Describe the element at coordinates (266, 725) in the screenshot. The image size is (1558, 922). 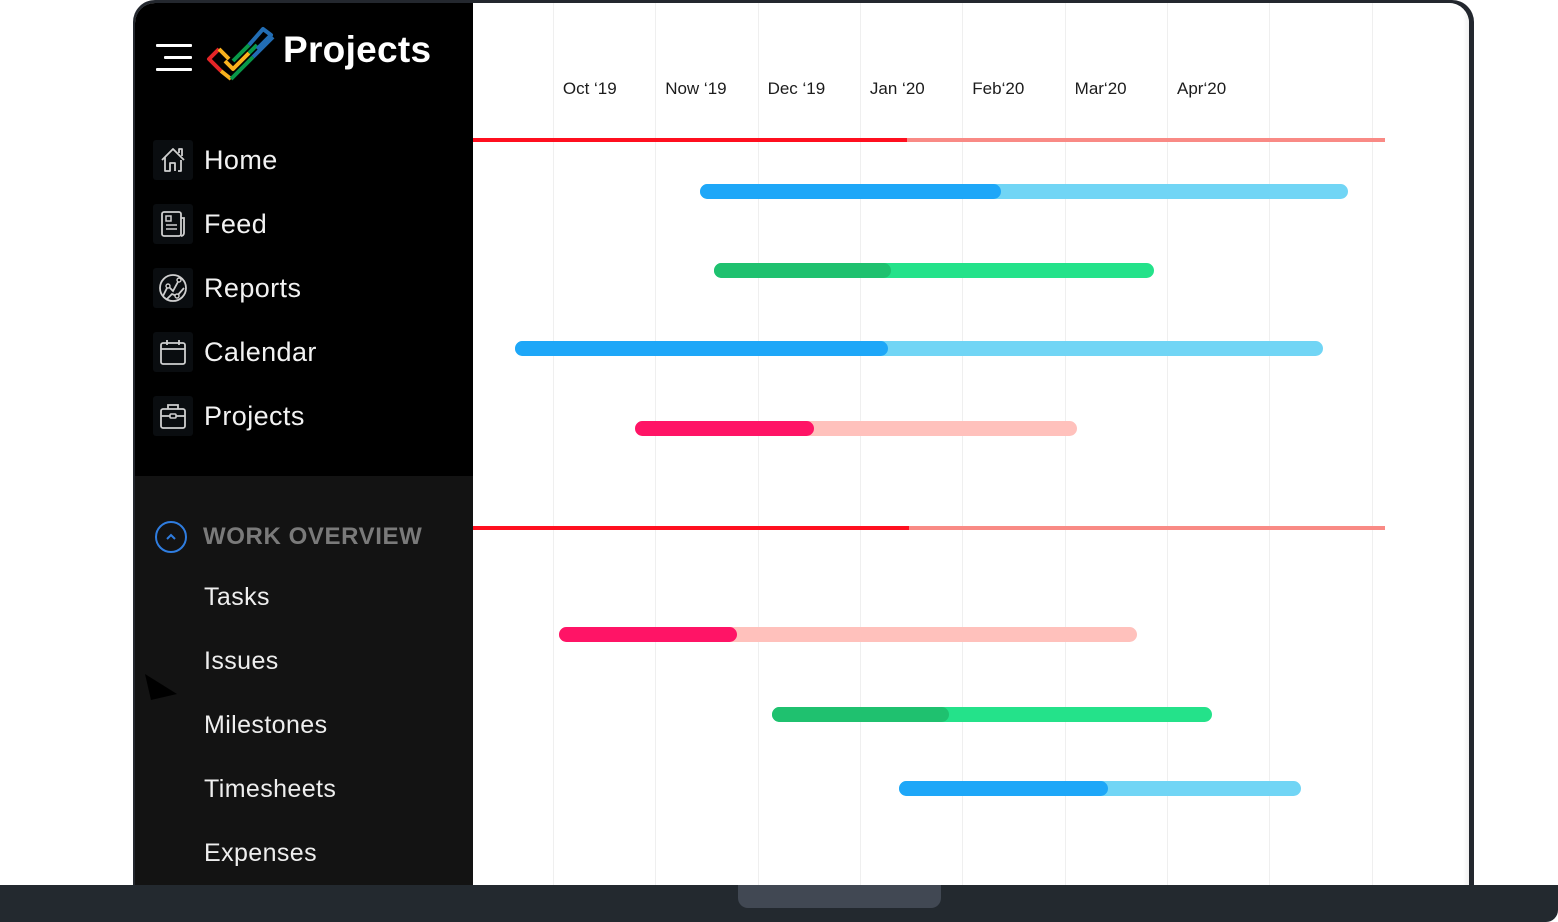
I see `sidebar-subitem-milestones: Milestones` at that location.